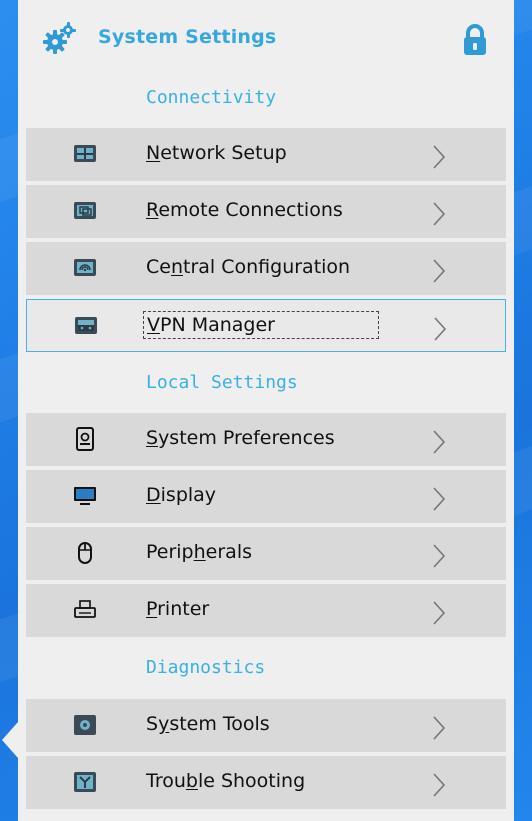  What do you see at coordinates (85, 267) in the screenshot?
I see `central-config-icon` at bounding box center [85, 267].